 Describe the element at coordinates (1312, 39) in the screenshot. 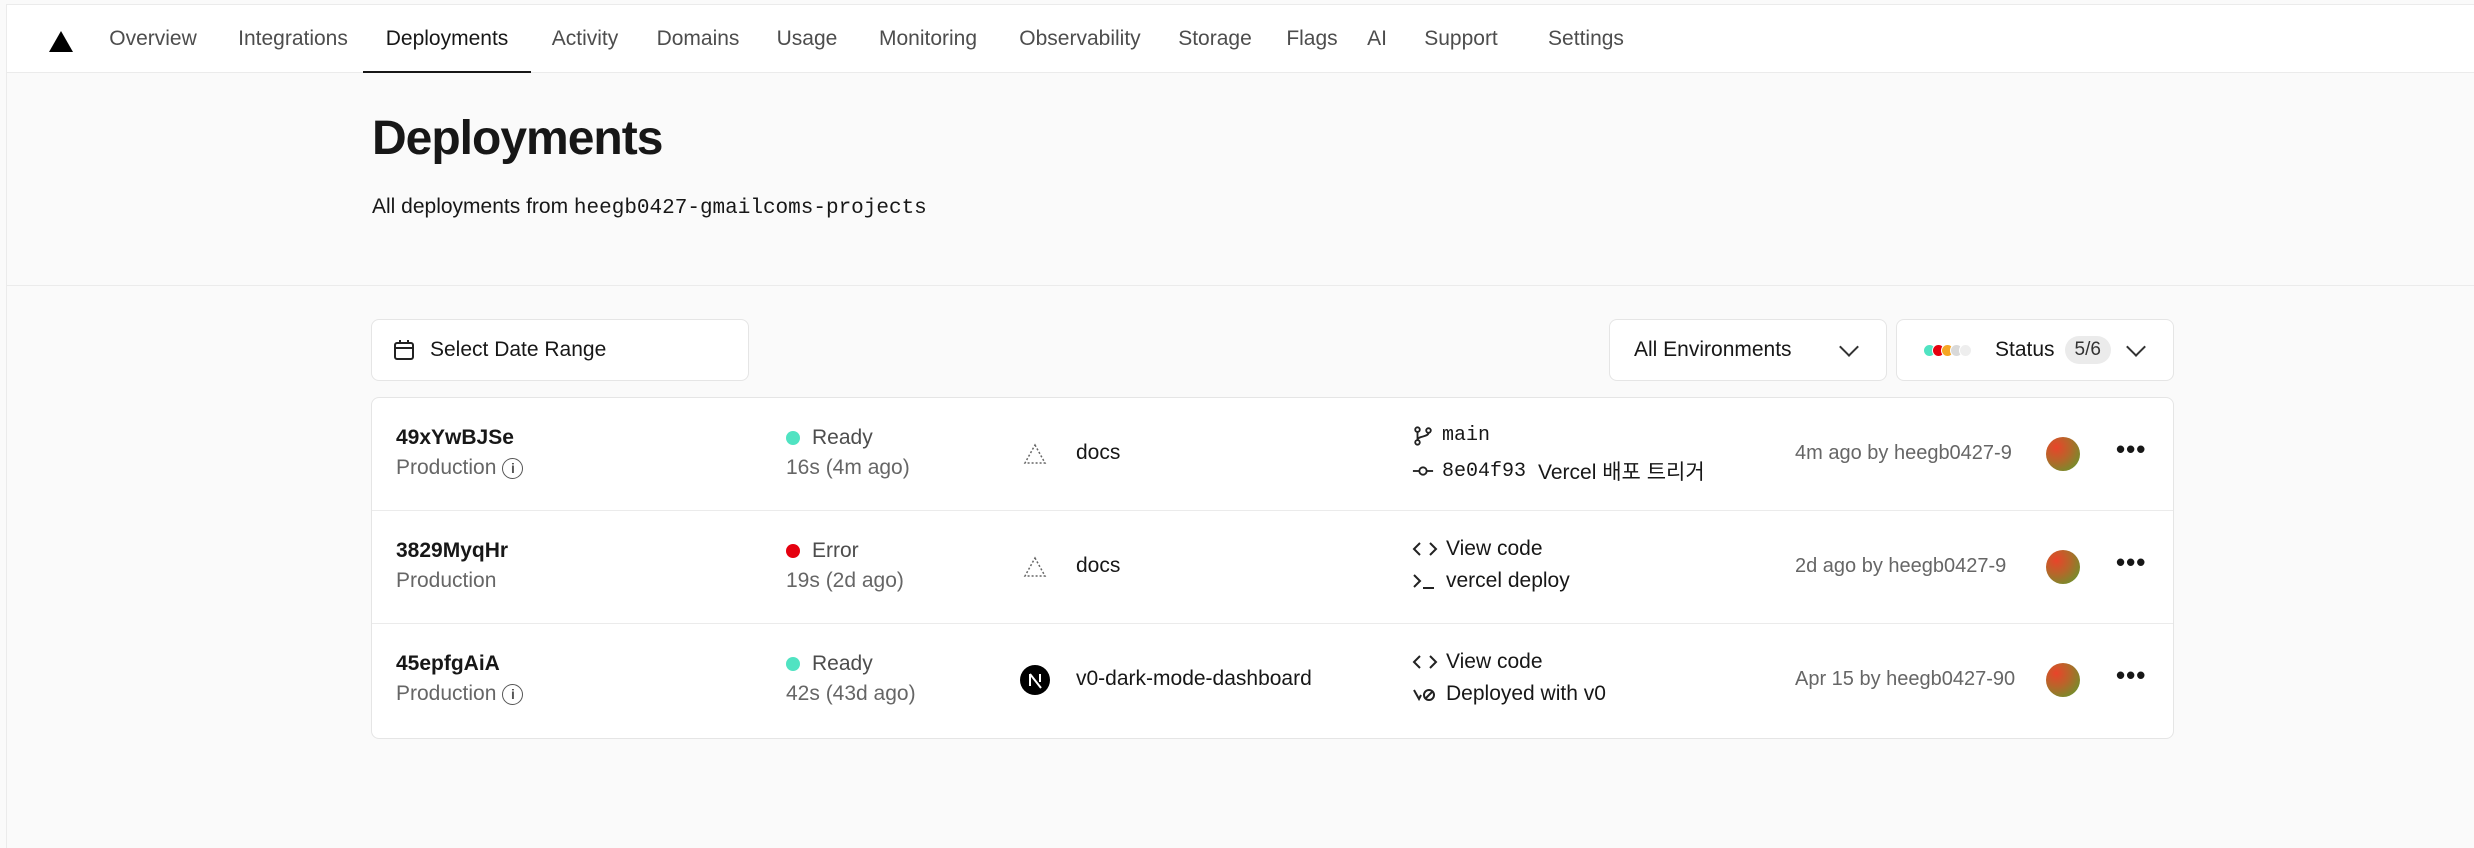

I see `tab-flags: Flags` at that location.